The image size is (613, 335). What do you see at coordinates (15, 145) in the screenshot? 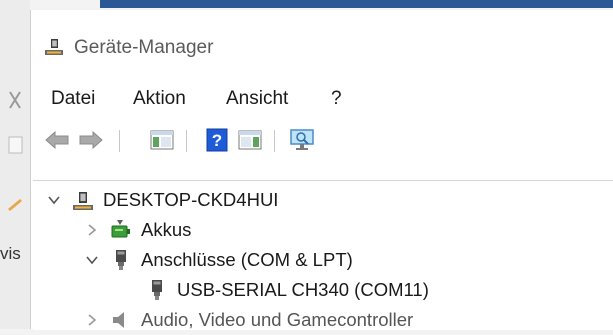
I see `ghost-document-icon` at bounding box center [15, 145].